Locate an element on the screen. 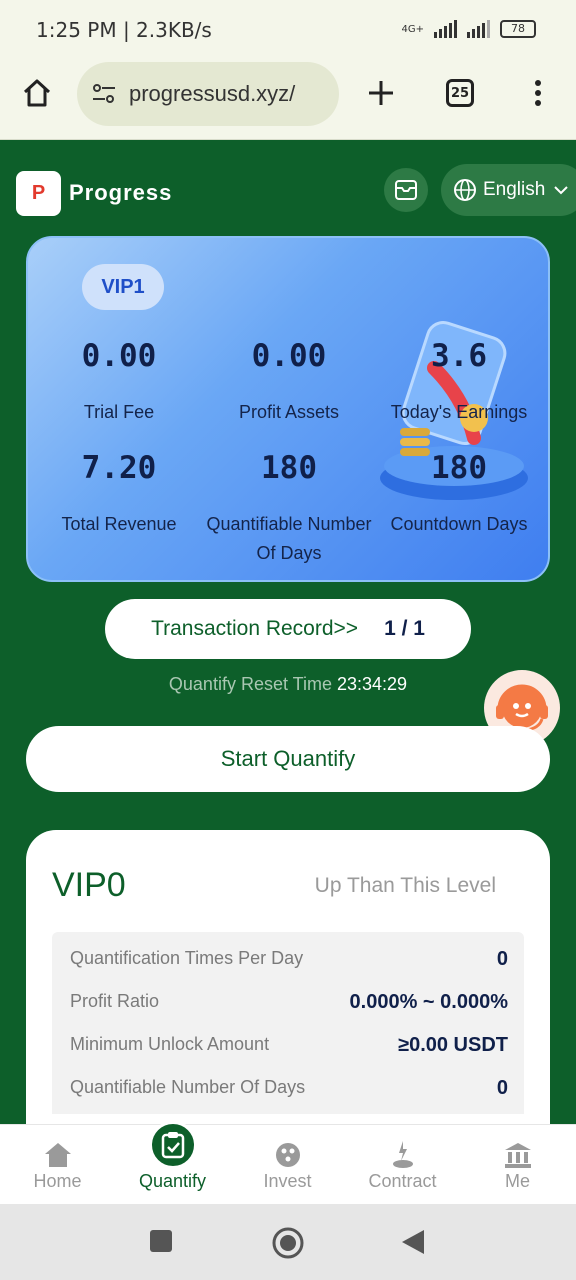 The height and width of the screenshot is (1280, 576). total-revenue-value: 7.20 is located at coordinates (119, 468).